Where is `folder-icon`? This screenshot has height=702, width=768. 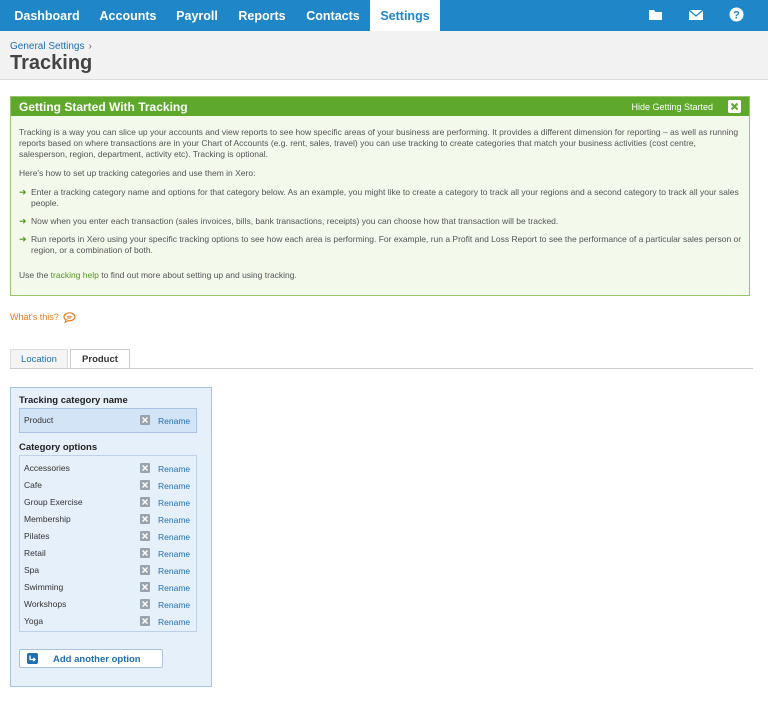
folder-icon is located at coordinates (656, 15).